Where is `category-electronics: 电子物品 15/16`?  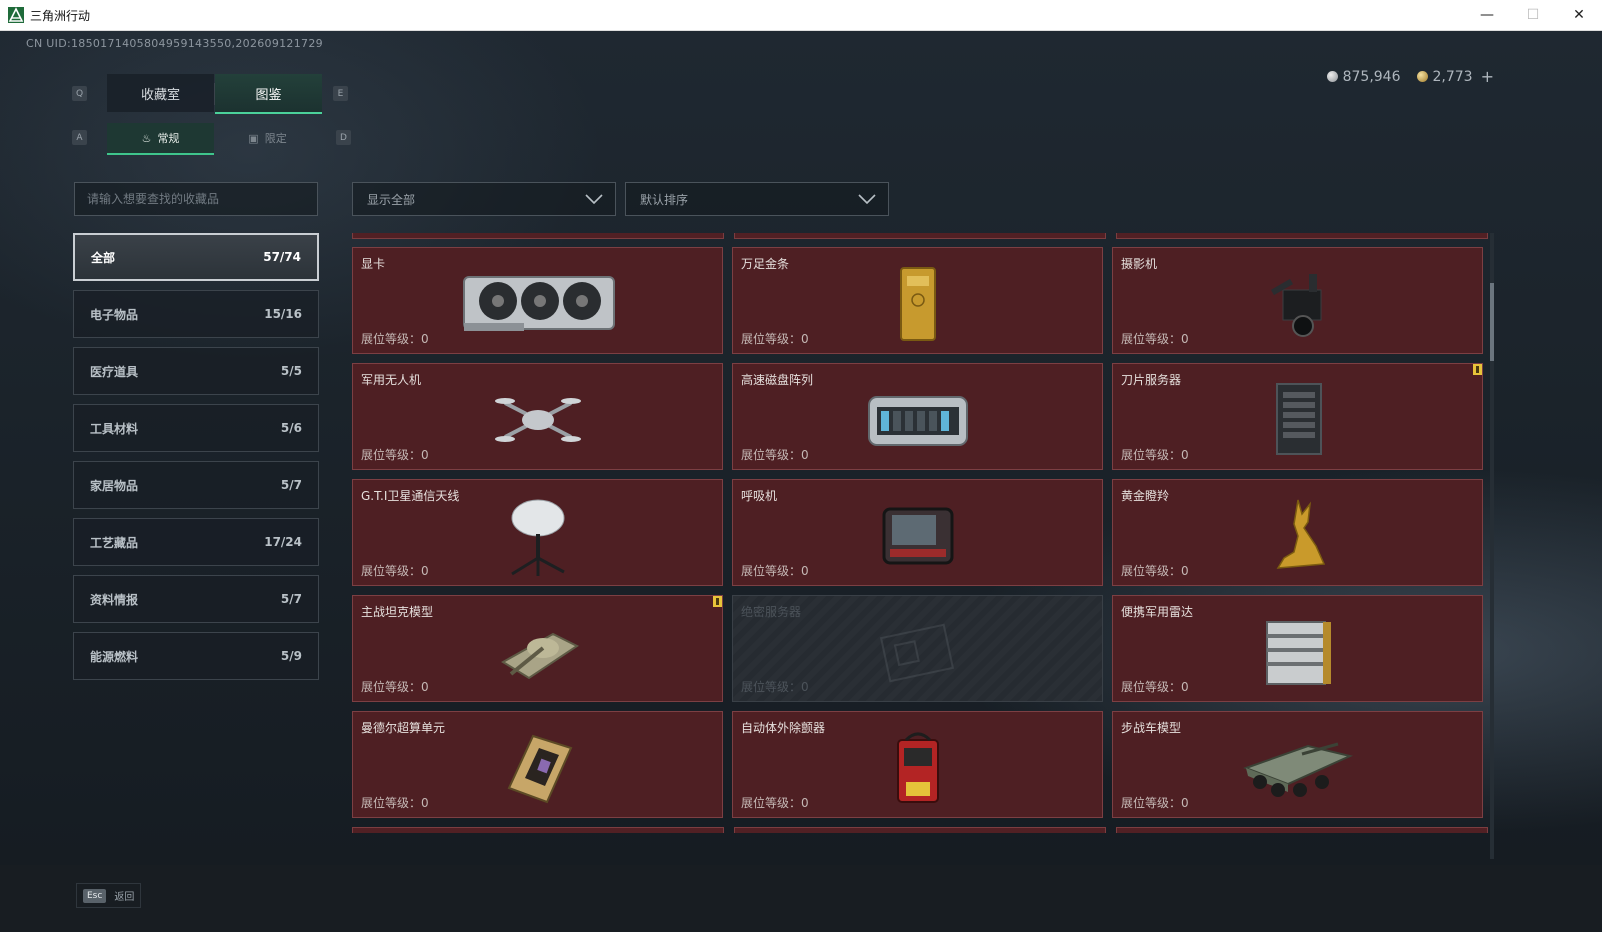 category-electronics: 电子物品 15/16 is located at coordinates (196, 314).